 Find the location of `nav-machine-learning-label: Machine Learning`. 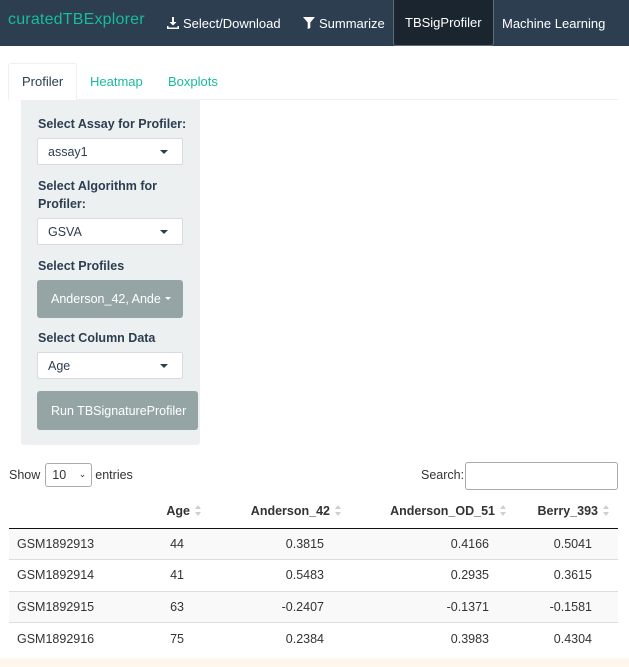

nav-machine-learning-label: Machine Learning is located at coordinates (554, 23).